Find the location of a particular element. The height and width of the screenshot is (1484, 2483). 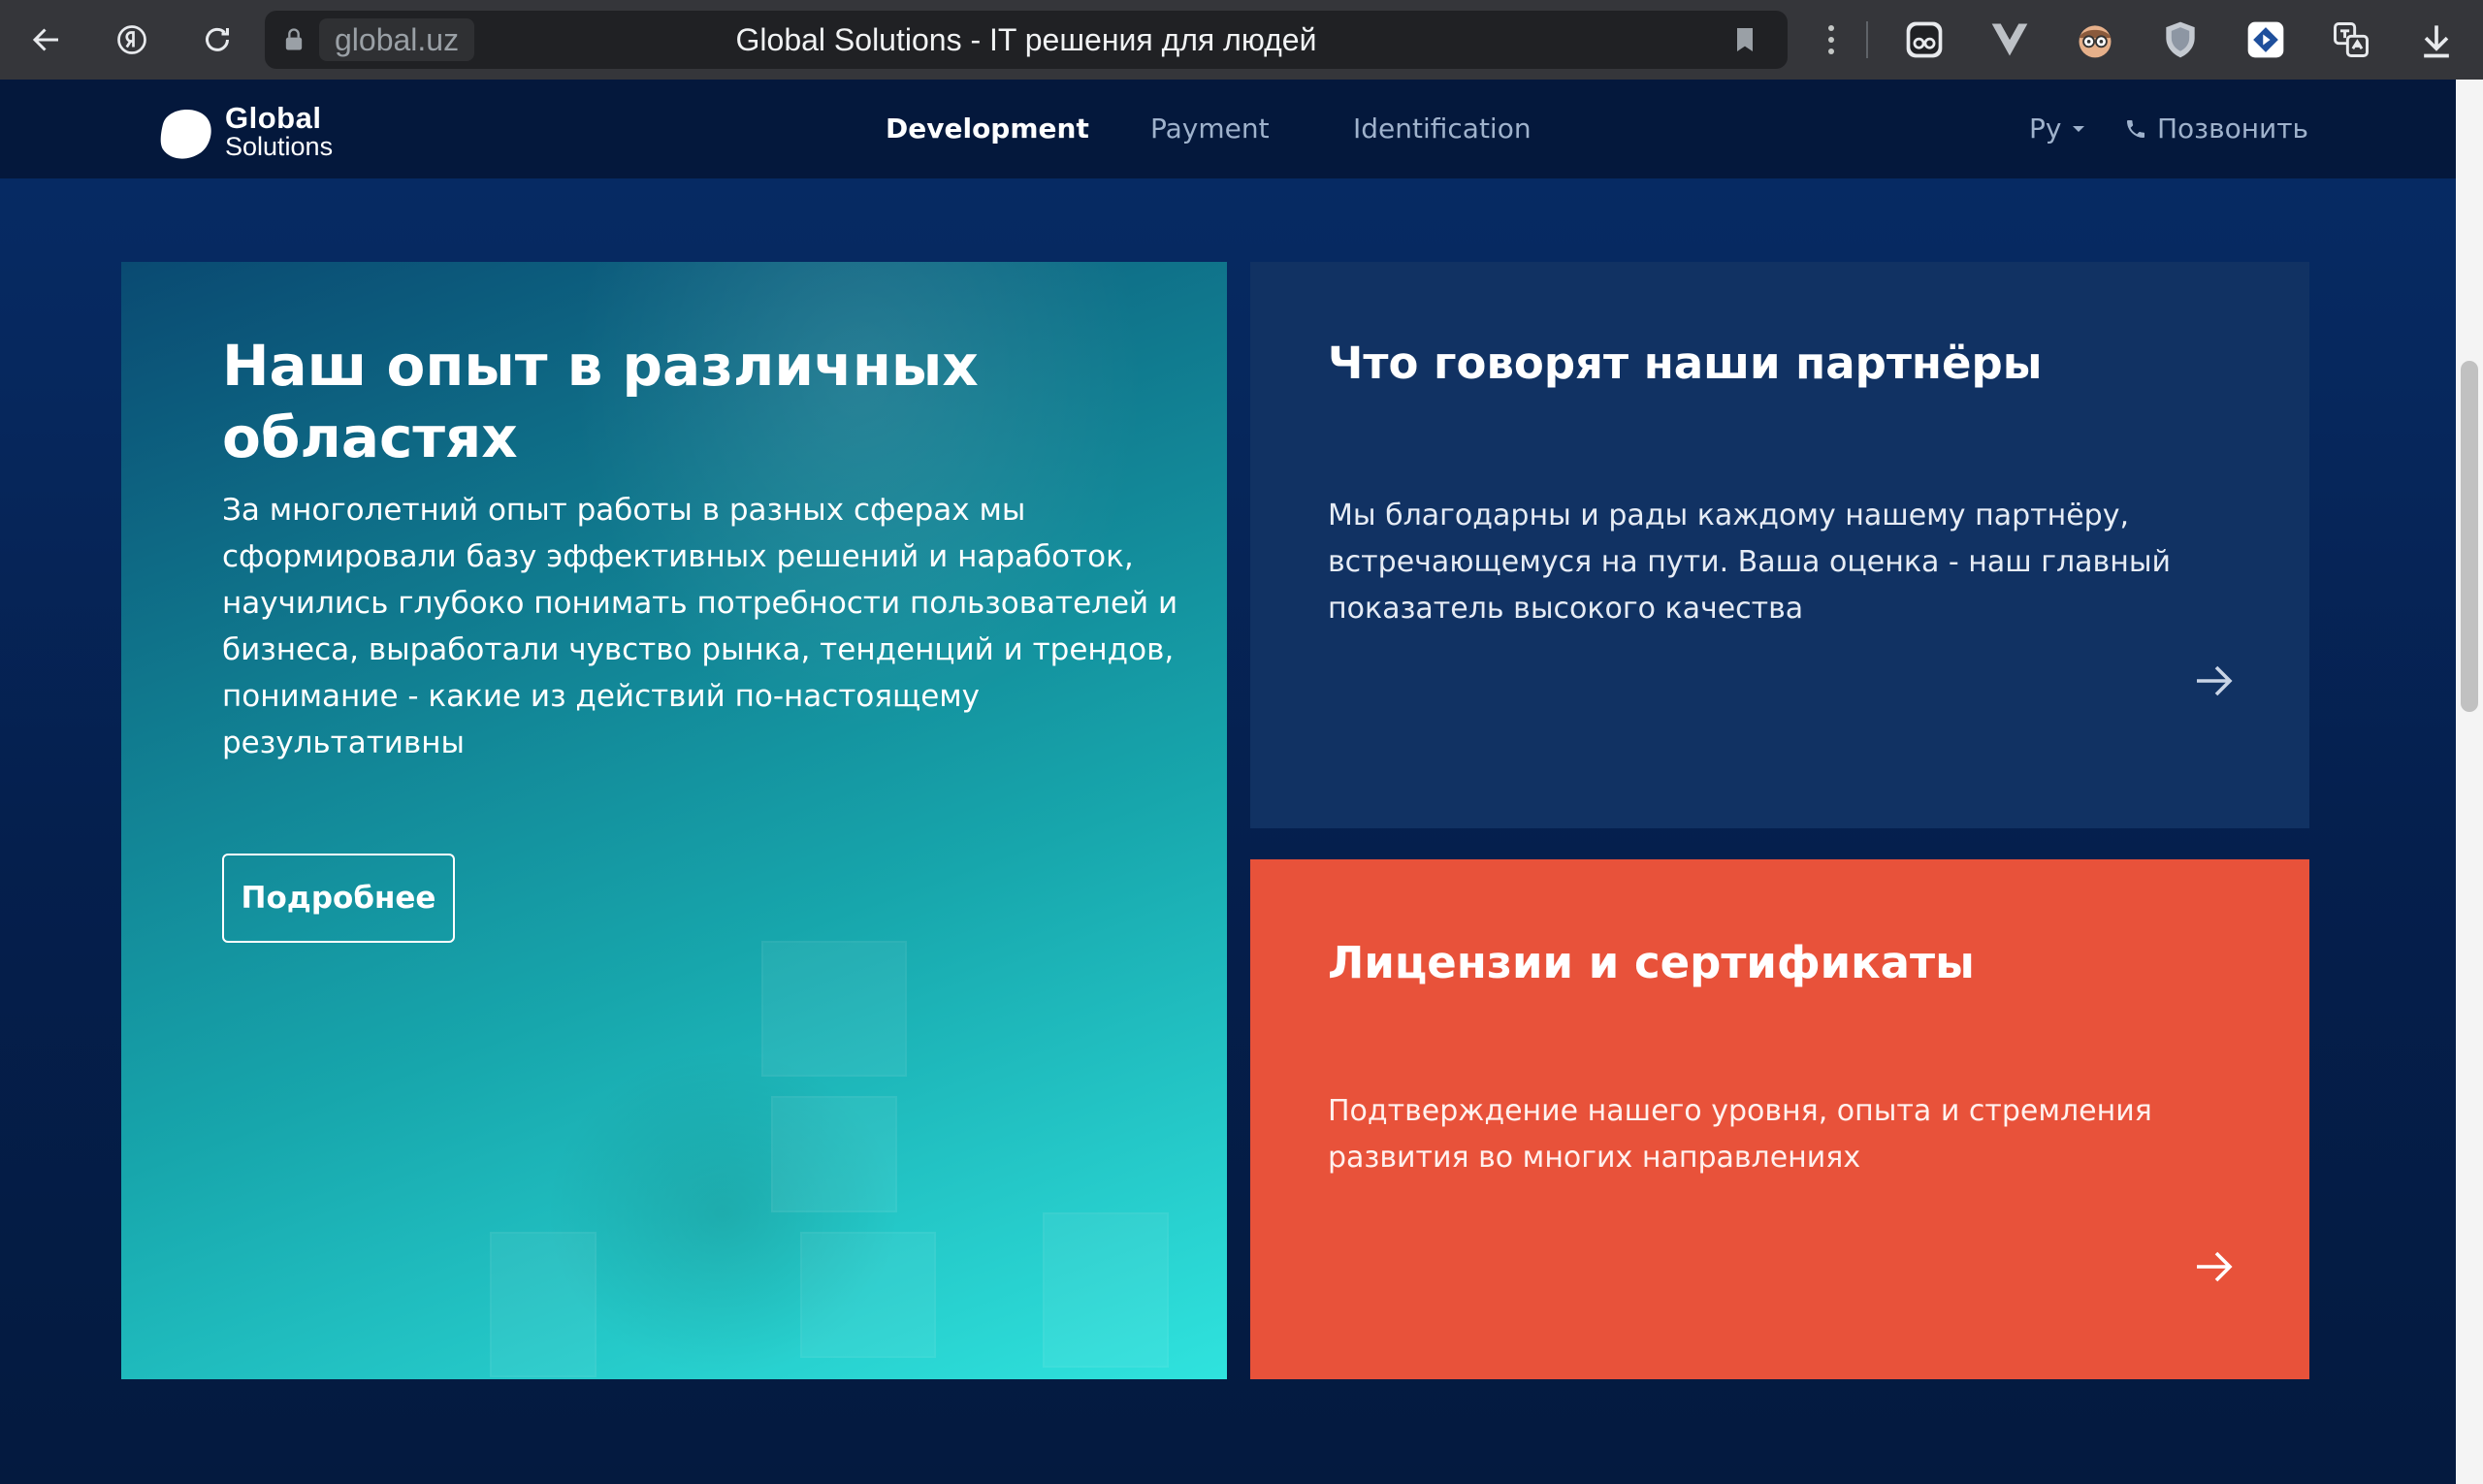

reload-icon is located at coordinates (218, 39).